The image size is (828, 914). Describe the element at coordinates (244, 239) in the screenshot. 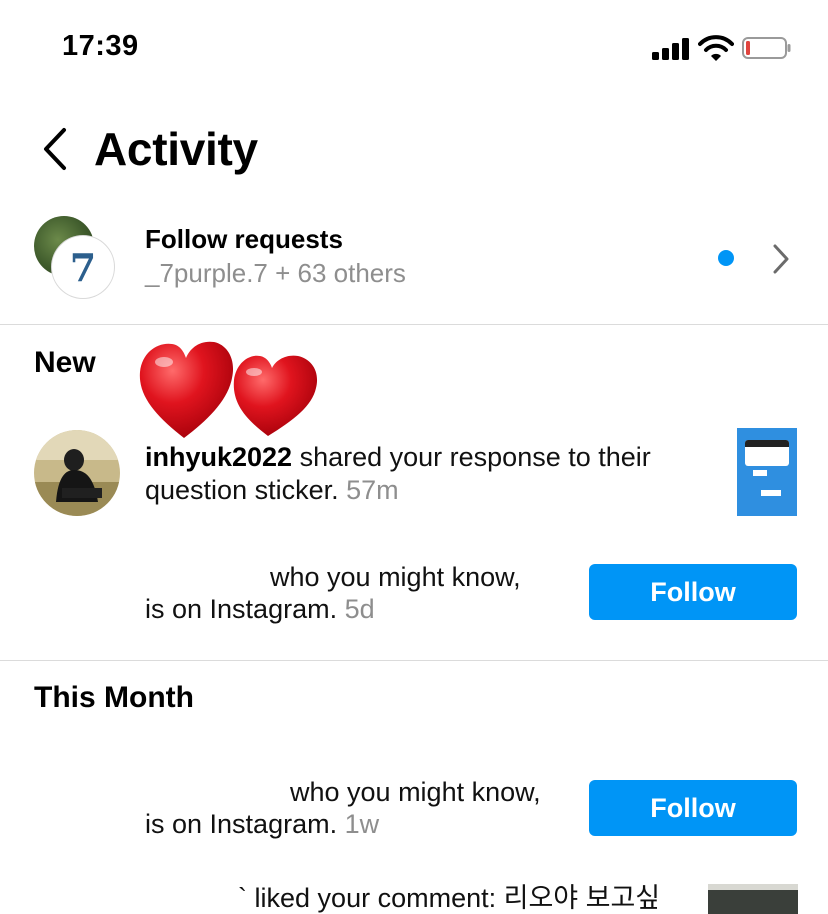

I see `follow-requests-title: Follow requests` at that location.